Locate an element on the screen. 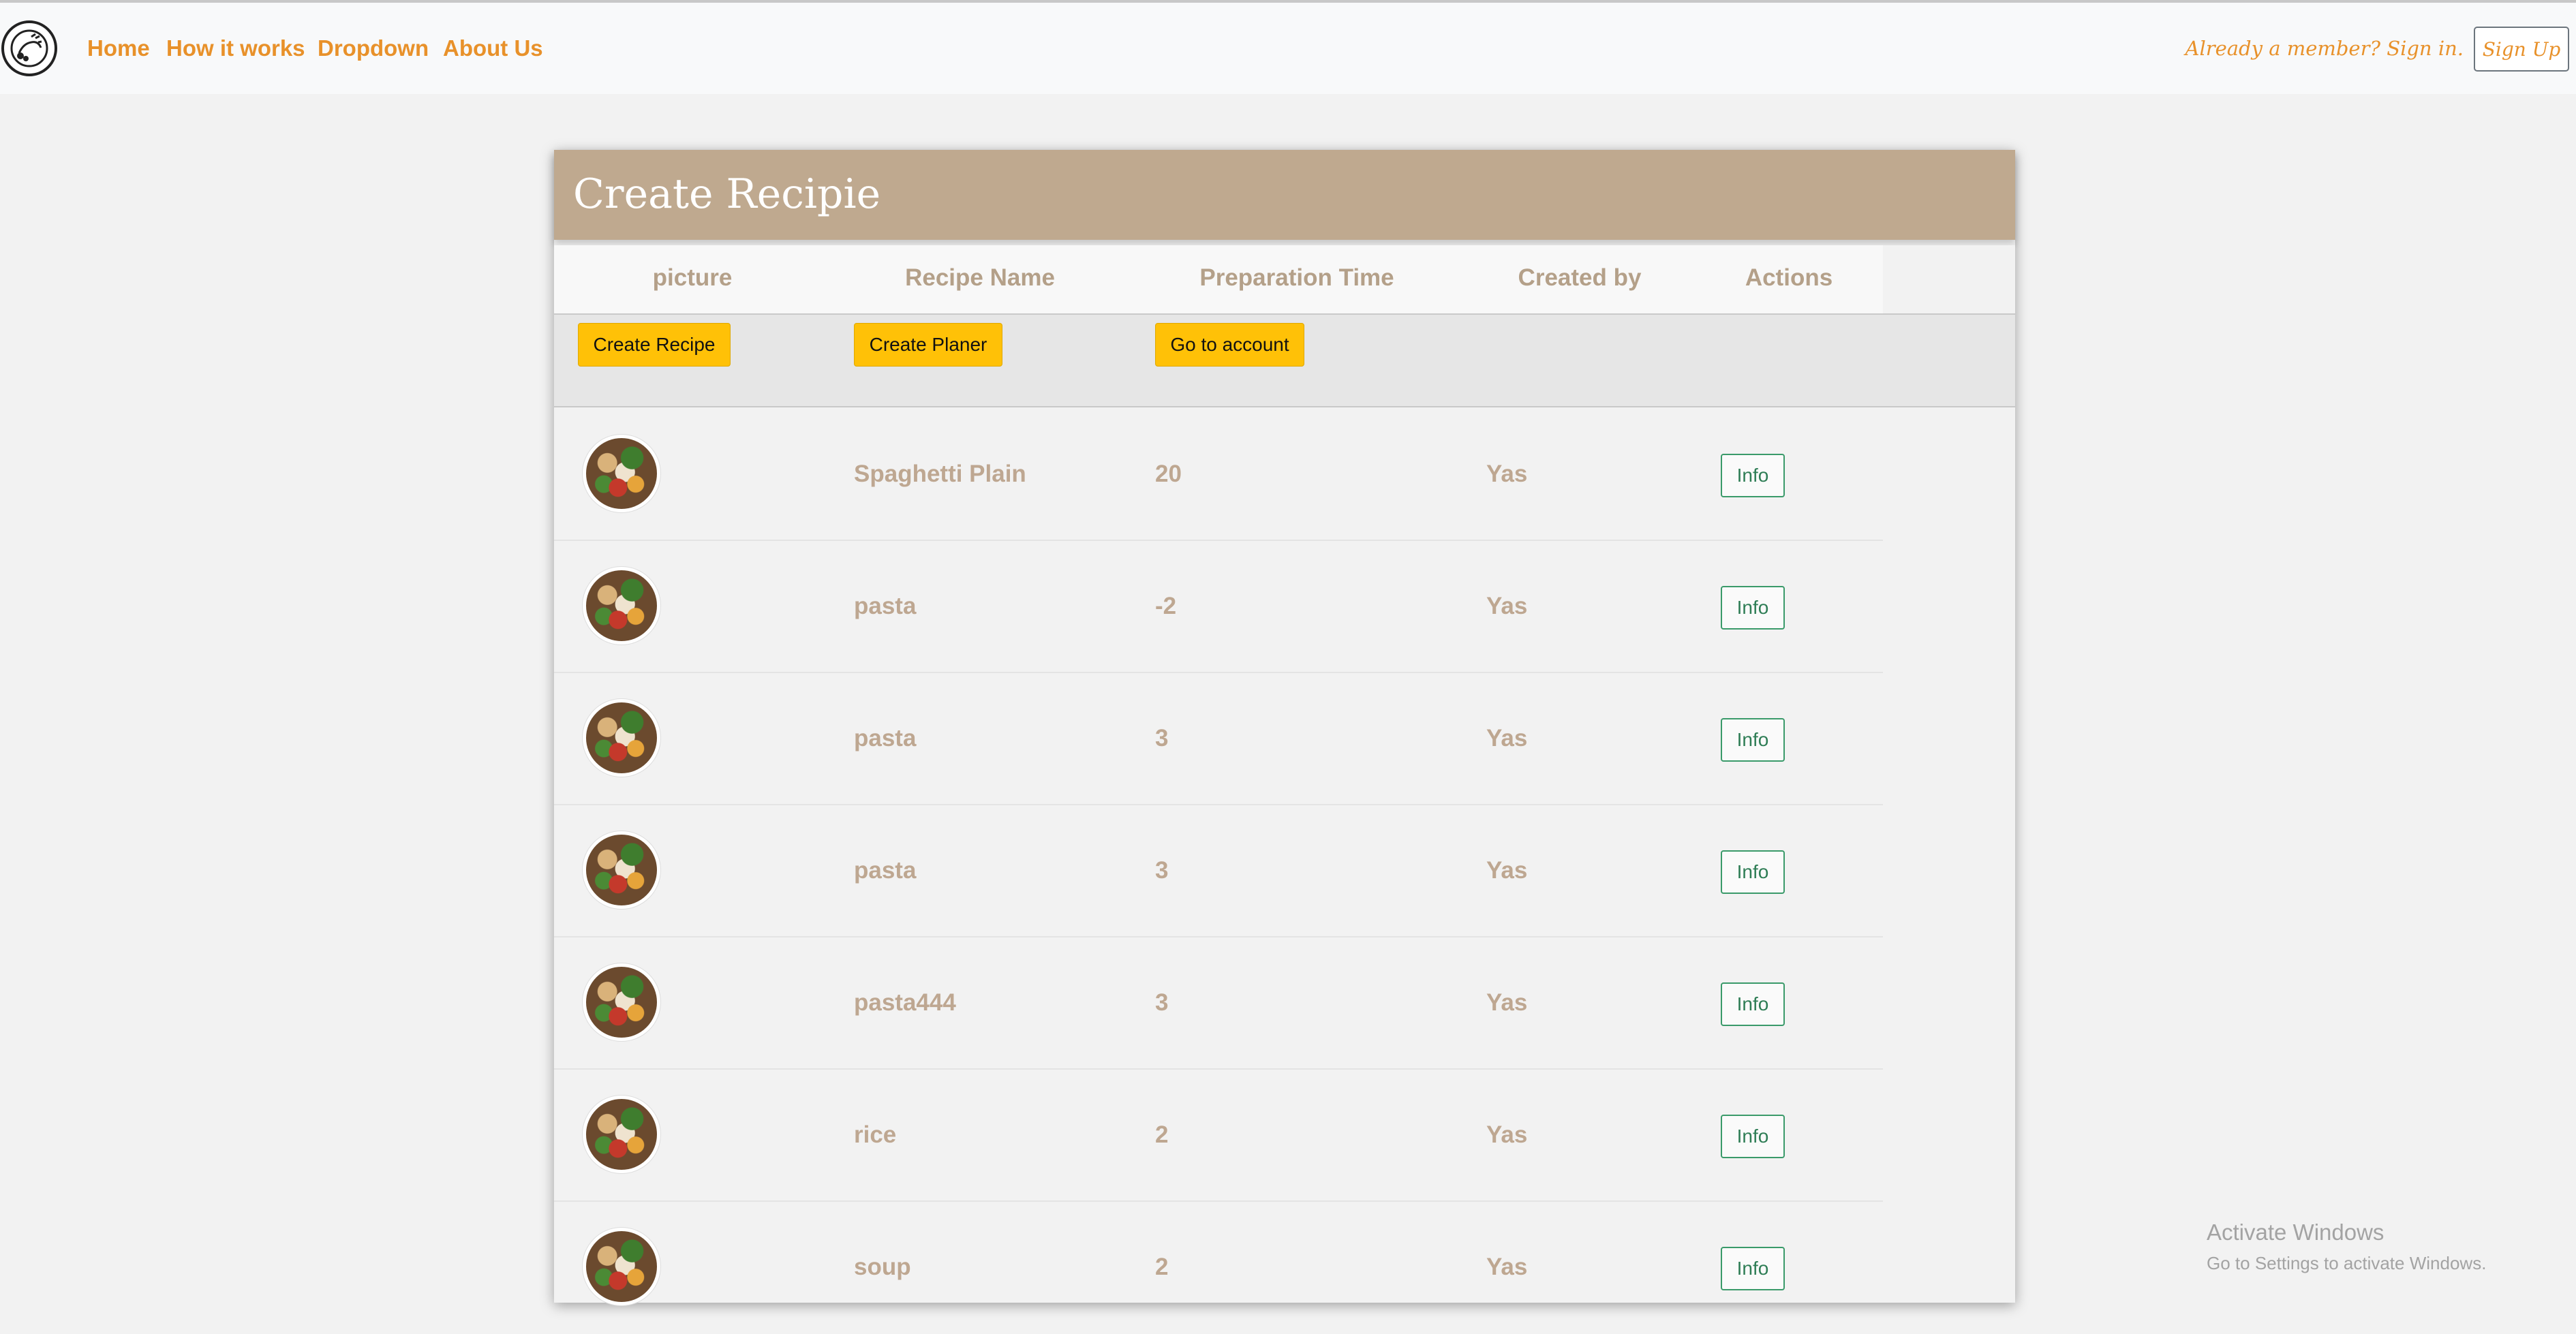 The image size is (2576, 1334). column-header-recipe-name: Recipe Name is located at coordinates (980, 277).